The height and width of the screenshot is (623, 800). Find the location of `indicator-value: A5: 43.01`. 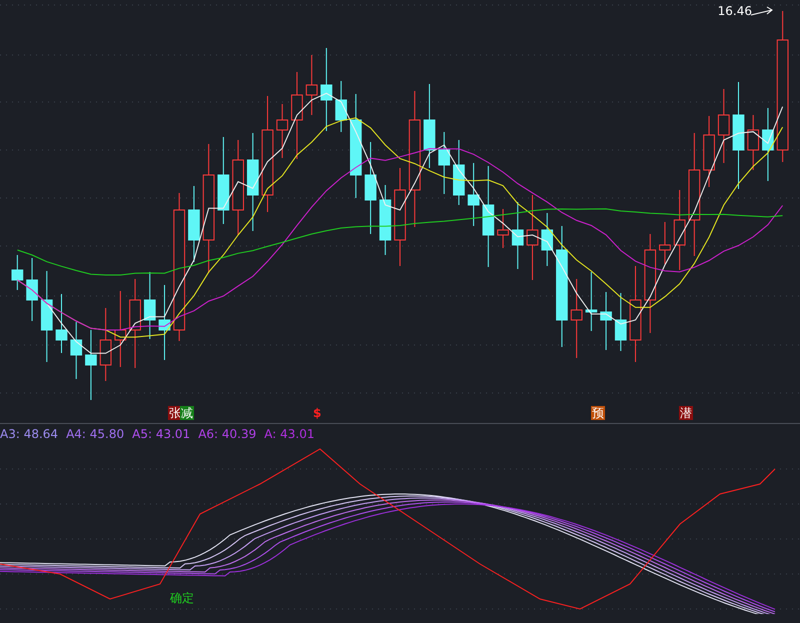

indicator-value: A5: 43.01 is located at coordinates (161, 435).